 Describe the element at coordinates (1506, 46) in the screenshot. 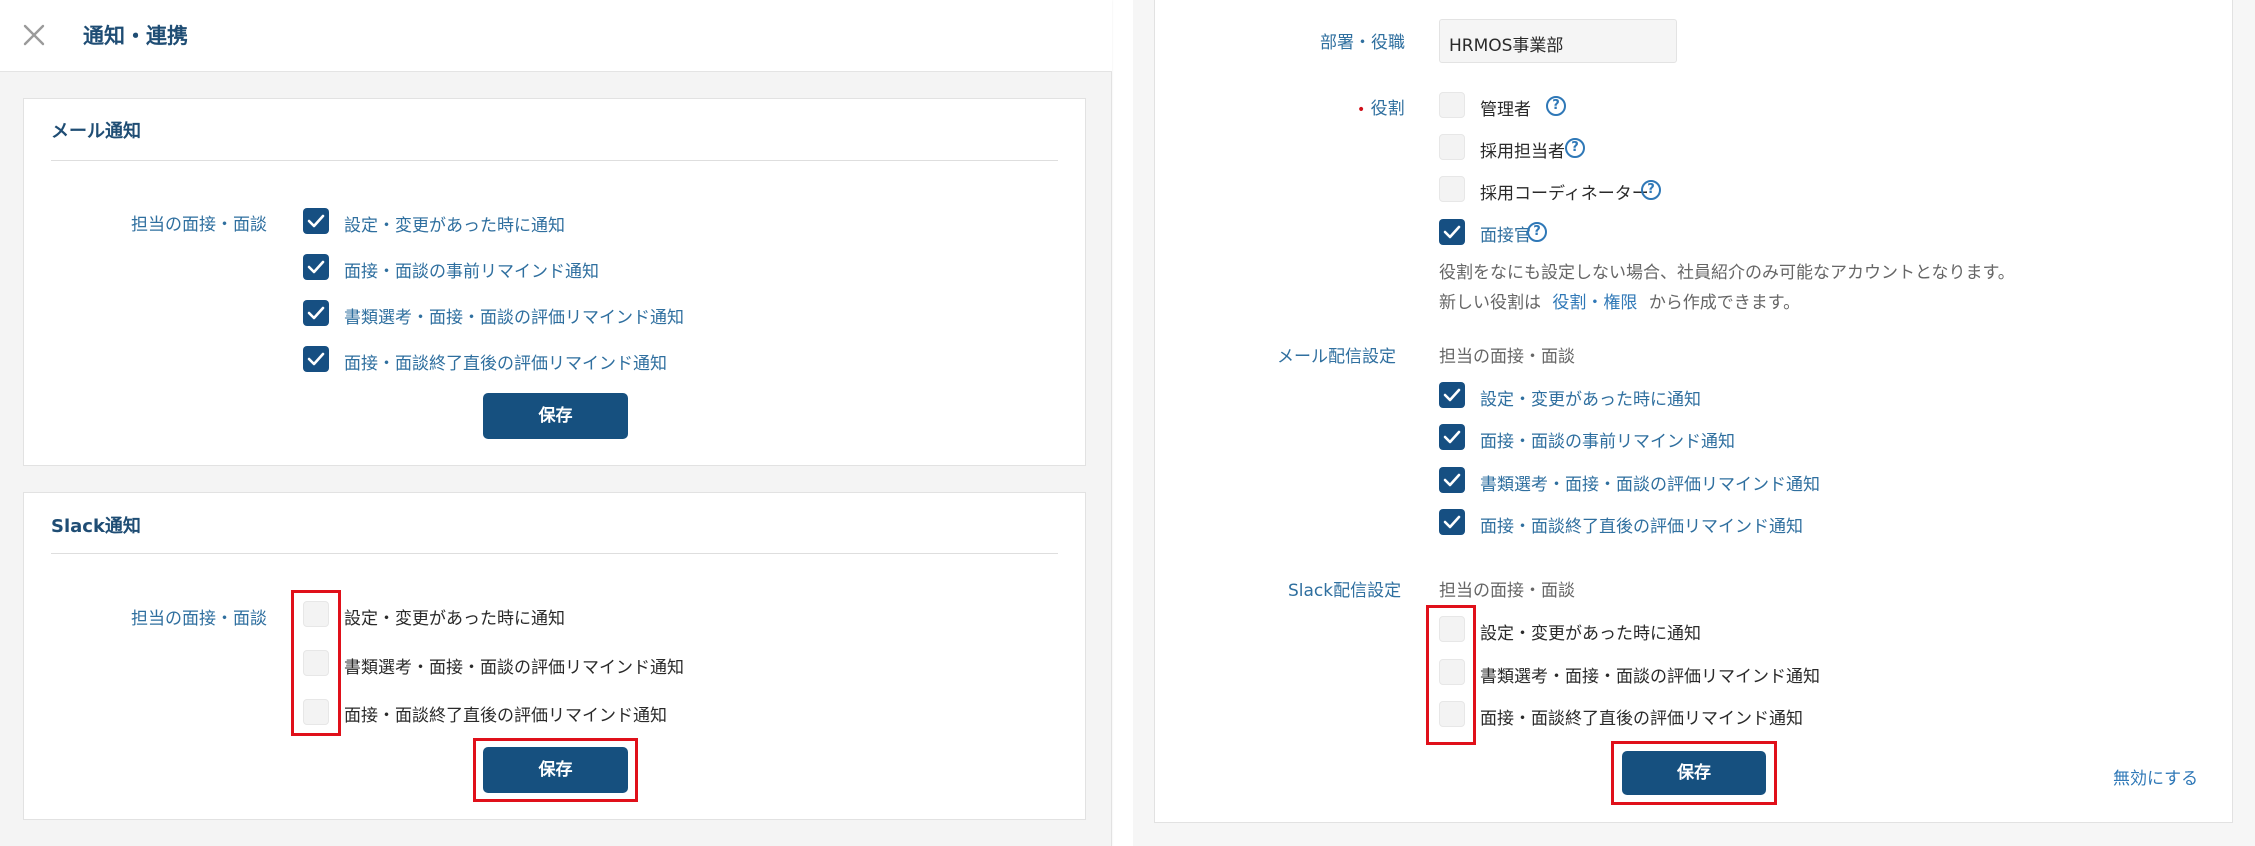

I see `department-value: HRMOS事業部` at that location.